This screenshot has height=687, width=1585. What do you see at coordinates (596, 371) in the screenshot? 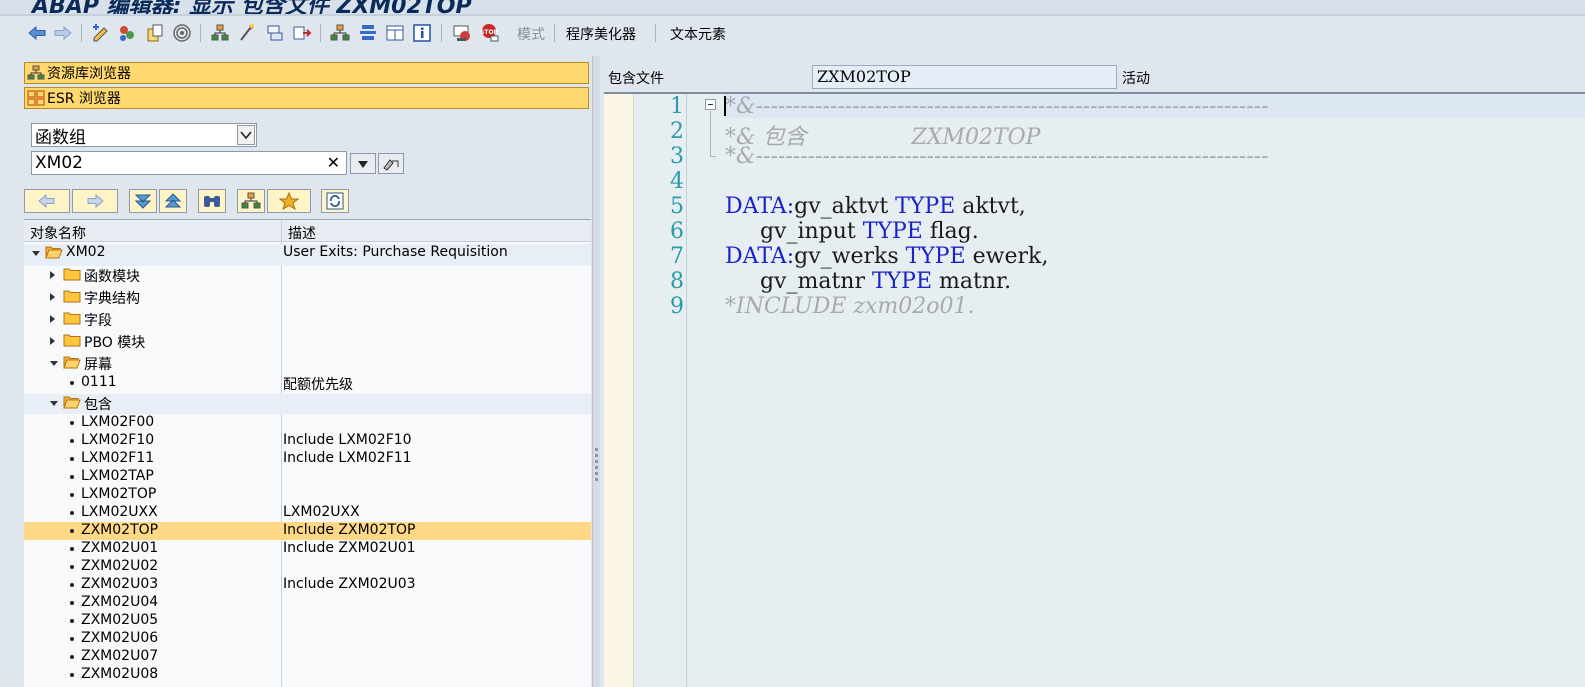
I see `pane-splitter` at bounding box center [596, 371].